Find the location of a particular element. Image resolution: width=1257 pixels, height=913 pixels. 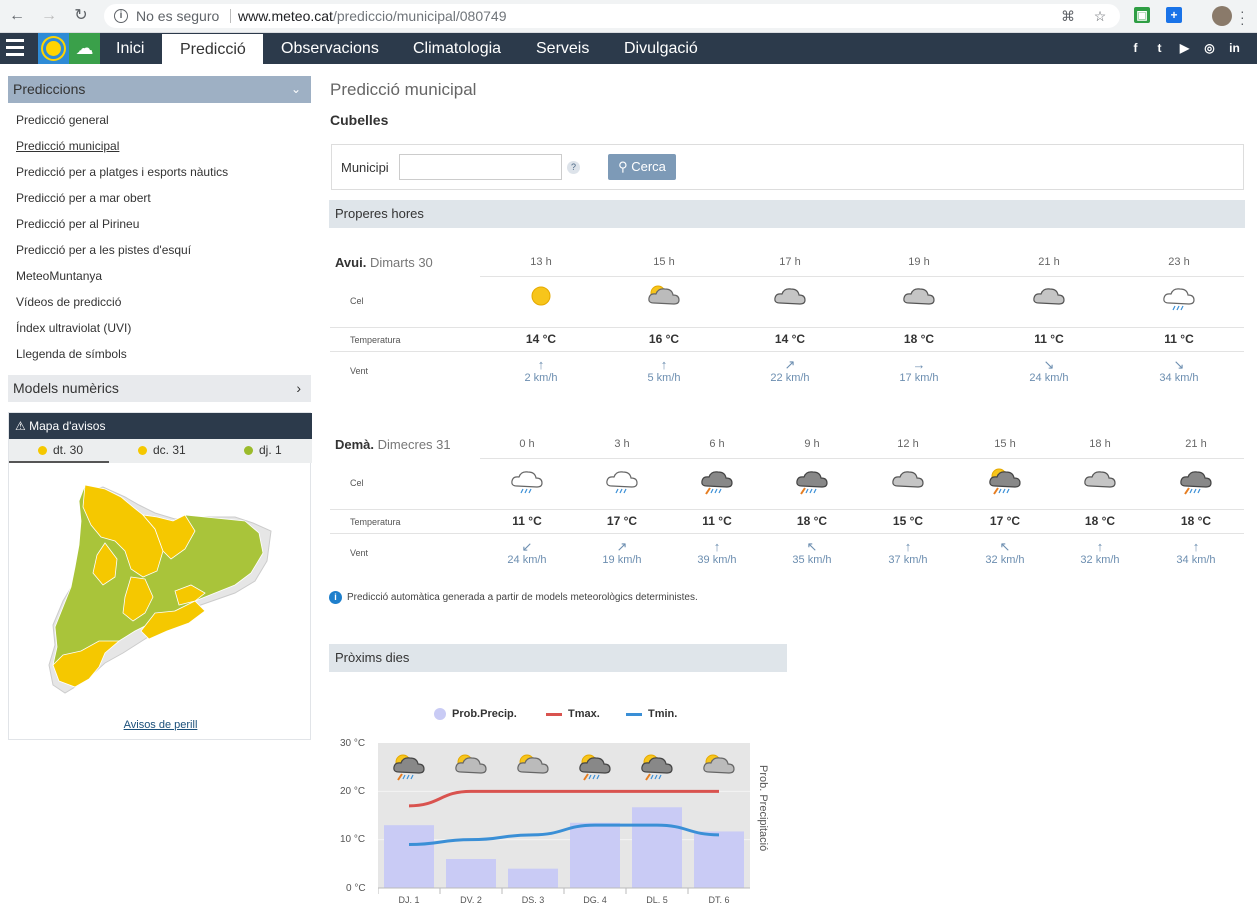

instagram-icon: ◎ is located at coordinates (1209, 48).